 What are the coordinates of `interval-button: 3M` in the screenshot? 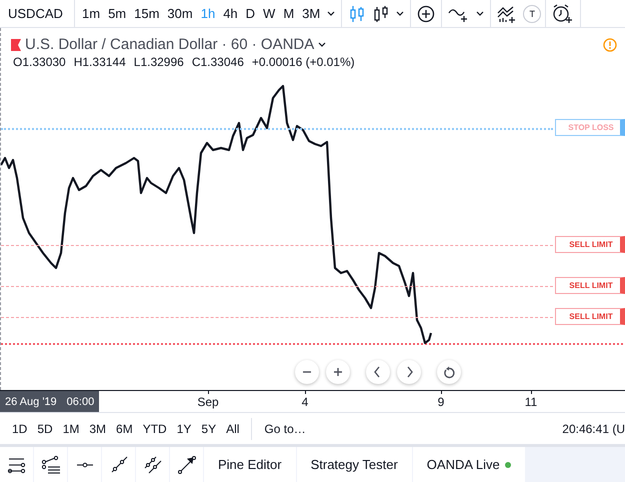 It's located at (311, 13).